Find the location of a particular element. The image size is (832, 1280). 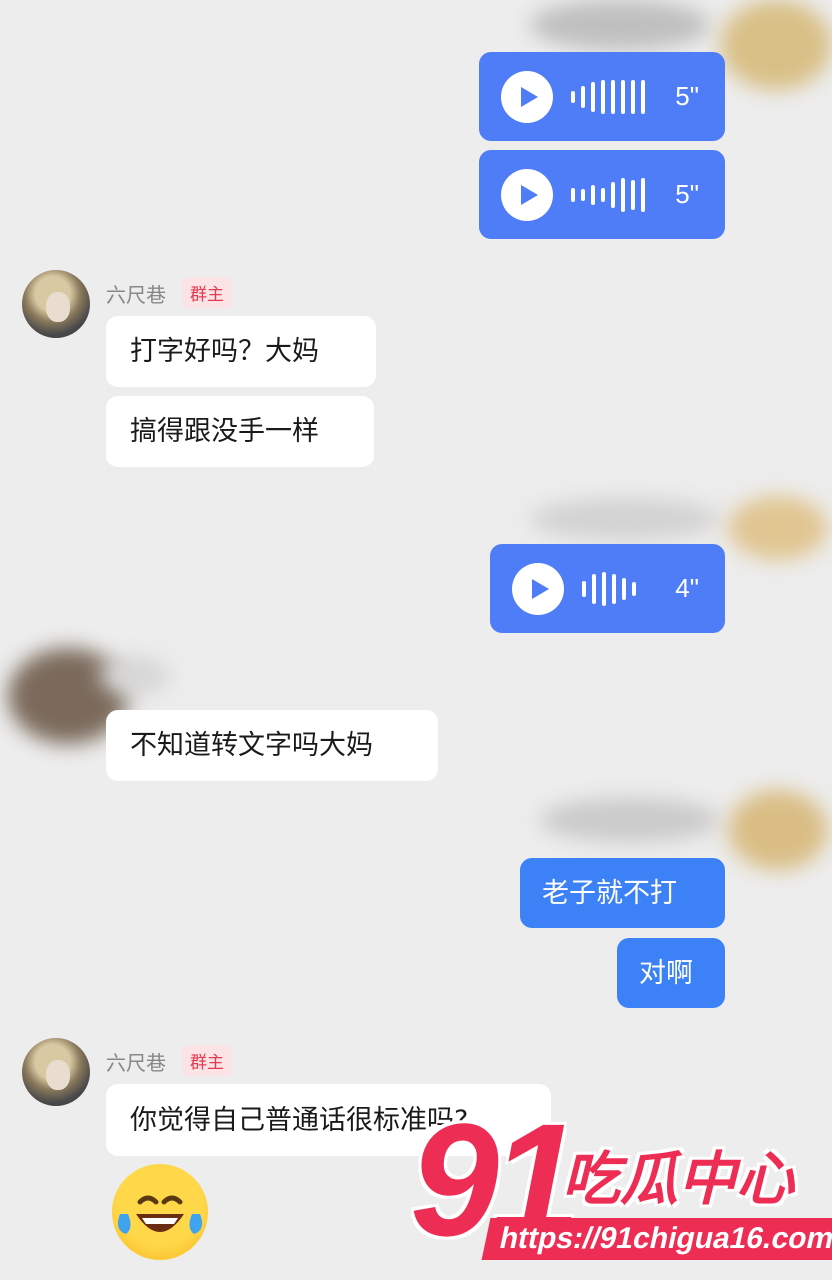

incoming-message: 不知道转文字吗大妈 is located at coordinates (272, 745).